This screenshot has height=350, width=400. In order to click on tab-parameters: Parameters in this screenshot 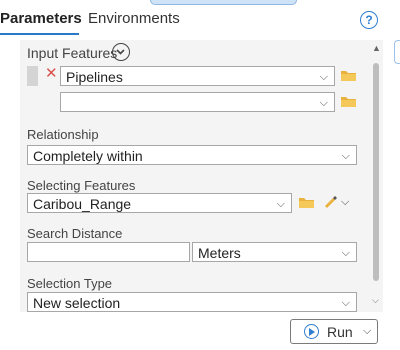, I will do `click(41, 18)`.